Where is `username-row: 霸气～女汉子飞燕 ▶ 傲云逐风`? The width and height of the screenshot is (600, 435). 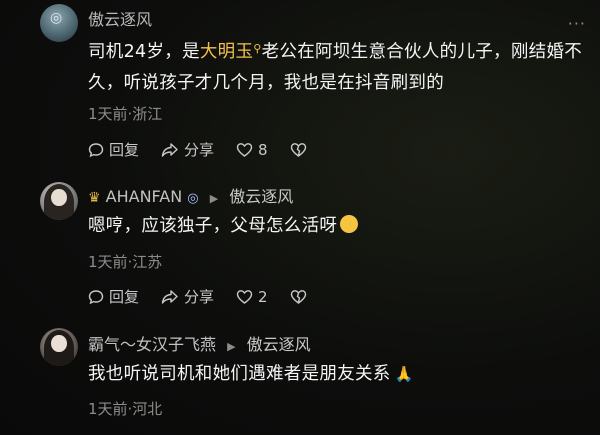 username-row: 霸气～女汉子飞燕 ▶ 傲云逐风 is located at coordinates (199, 343).